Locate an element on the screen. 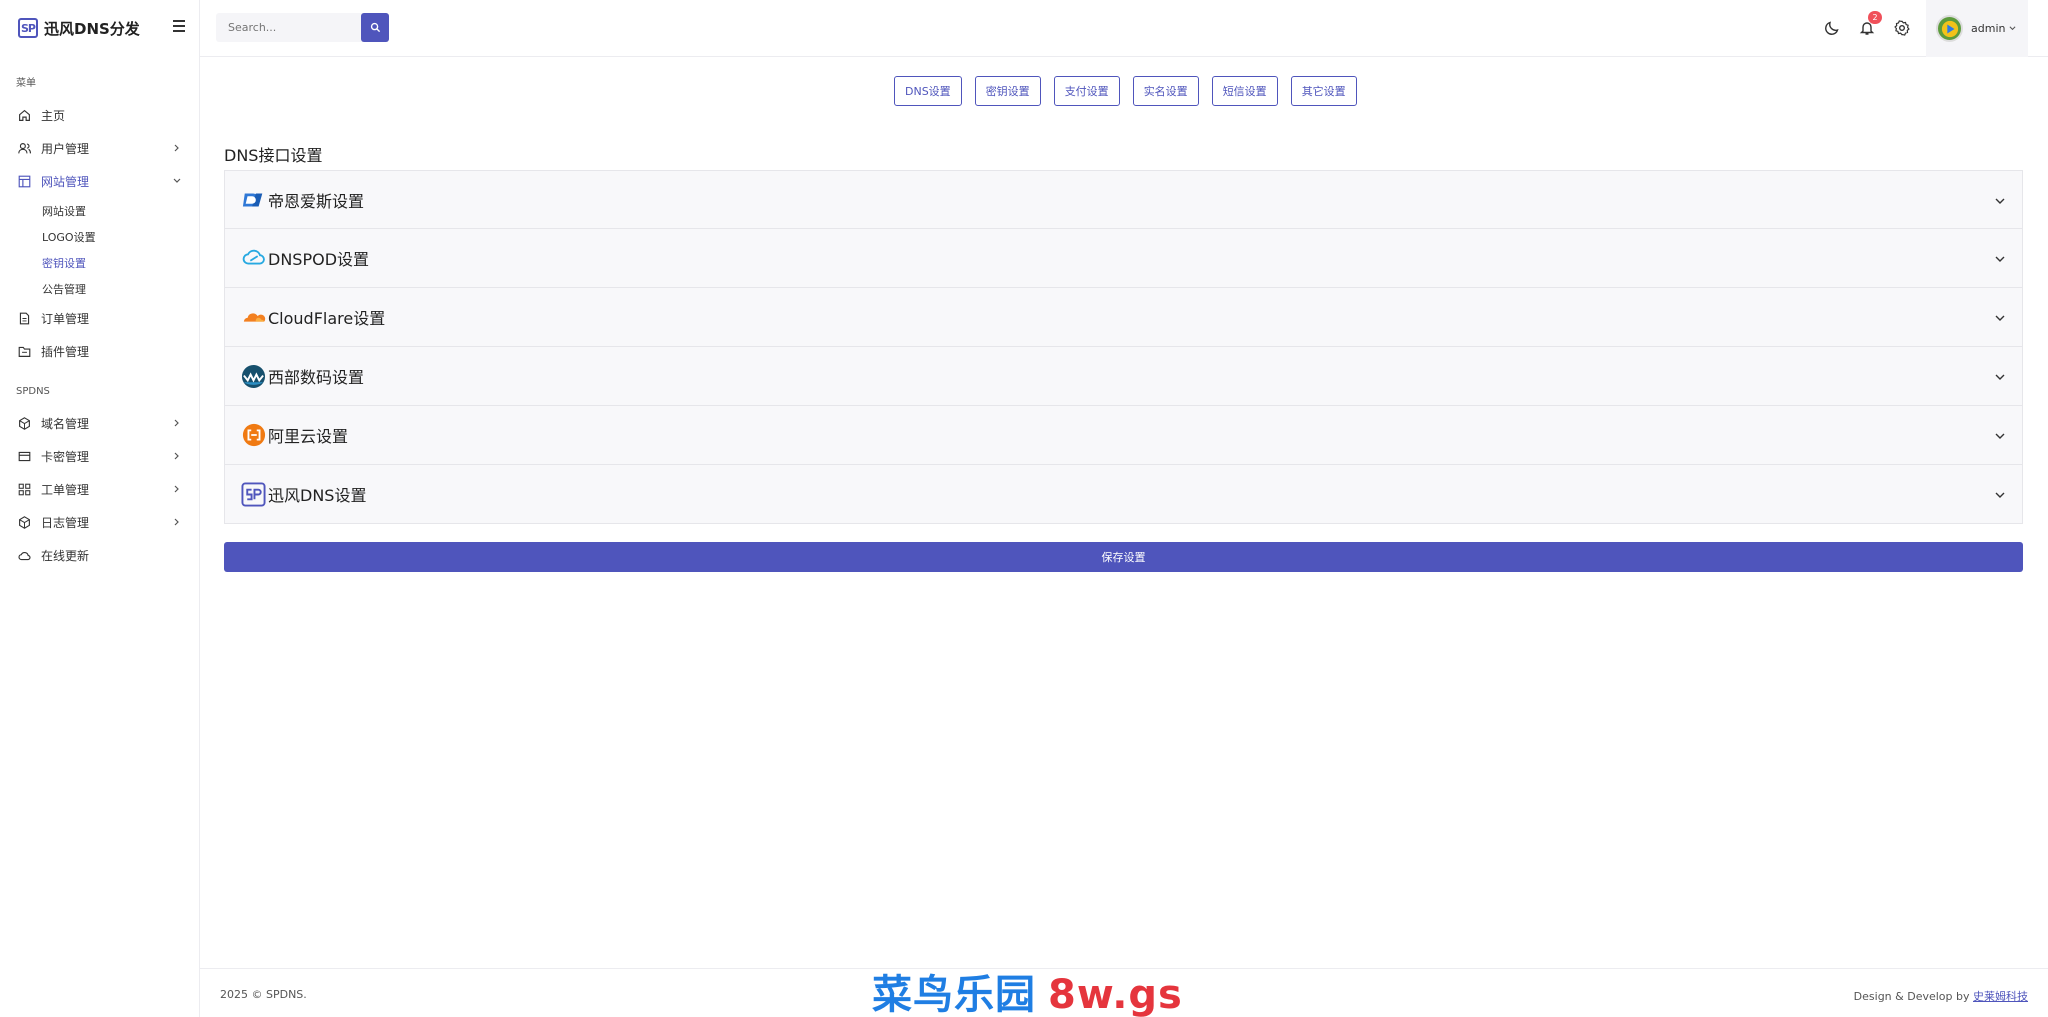 This screenshot has height=1017, width=2048. avatar is located at coordinates (1949, 28).